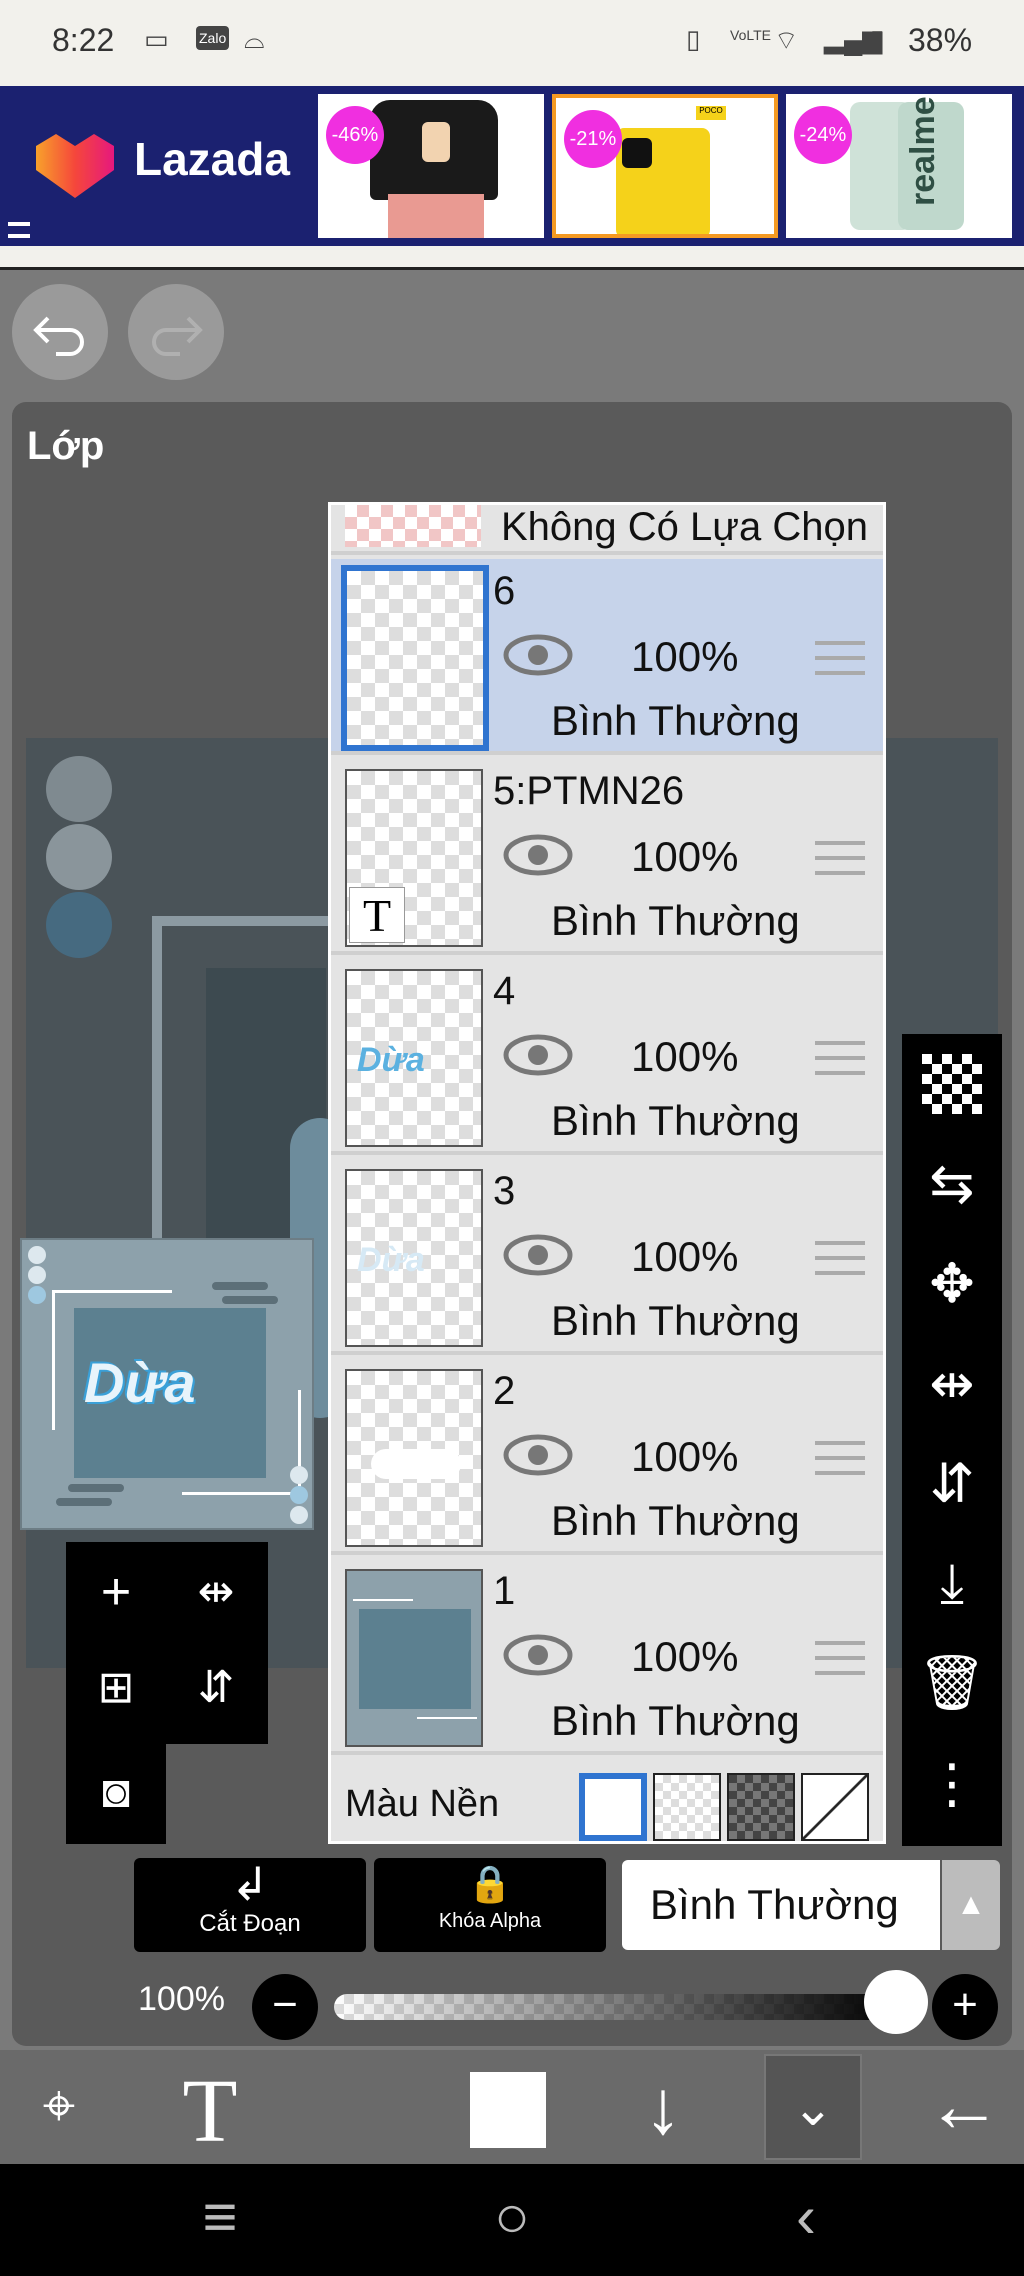 The width and height of the screenshot is (1024, 2276). Describe the element at coordinates (377, 915) in the screenshot. I see `text-layer-badge: T` at that location.